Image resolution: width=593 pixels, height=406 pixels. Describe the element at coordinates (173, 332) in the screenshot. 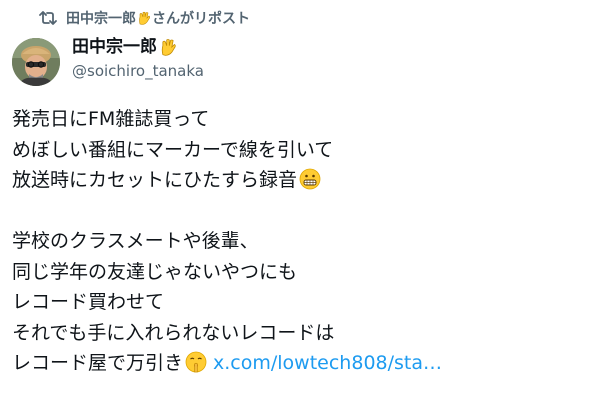

I see `tweet-line: それでも手に入れられないレコードは` at that location.